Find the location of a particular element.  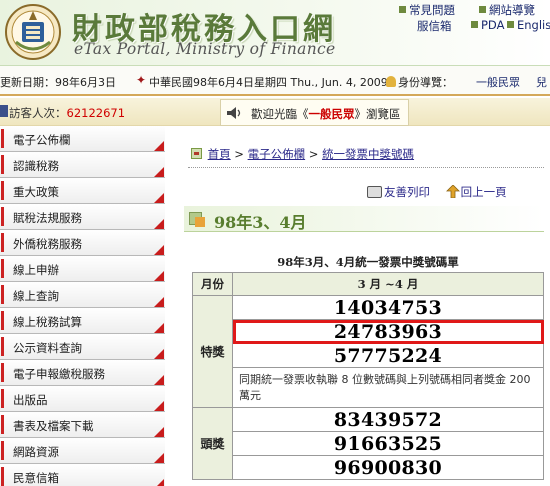

welcome-suffix: 》瀏覽區 is located at coordinates (377, 114).